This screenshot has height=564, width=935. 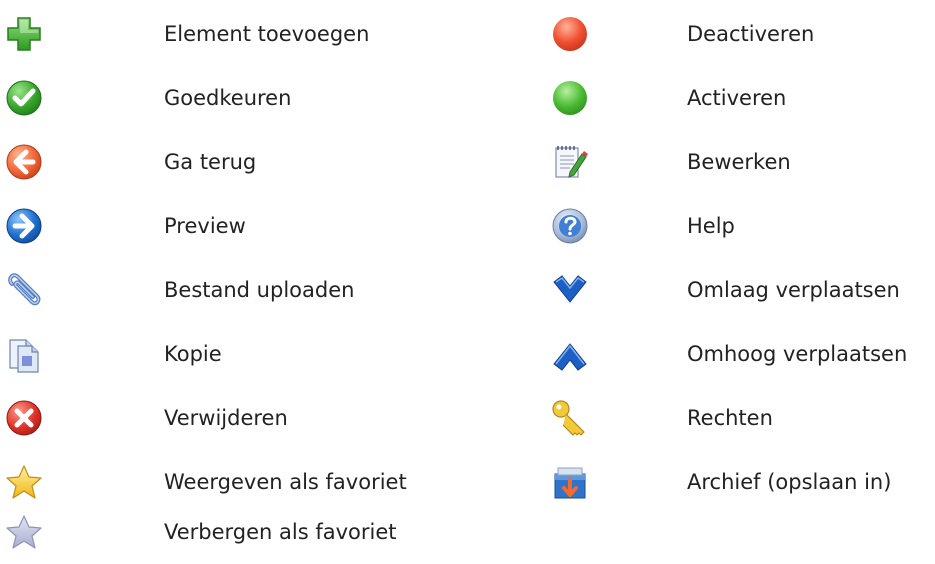 What do you see at coordinates (24, 98) in the screenshot?
I see `approve-check-icon` at bounding box center [24, 98].